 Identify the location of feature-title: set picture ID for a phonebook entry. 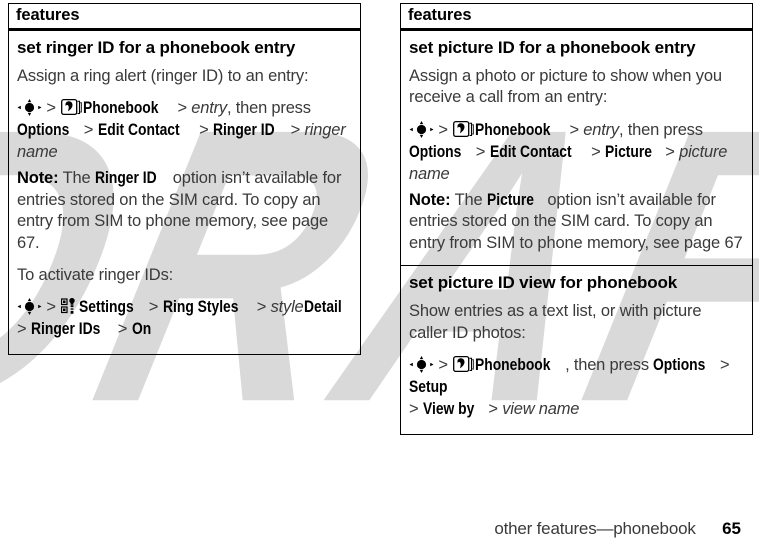
(552, 47).